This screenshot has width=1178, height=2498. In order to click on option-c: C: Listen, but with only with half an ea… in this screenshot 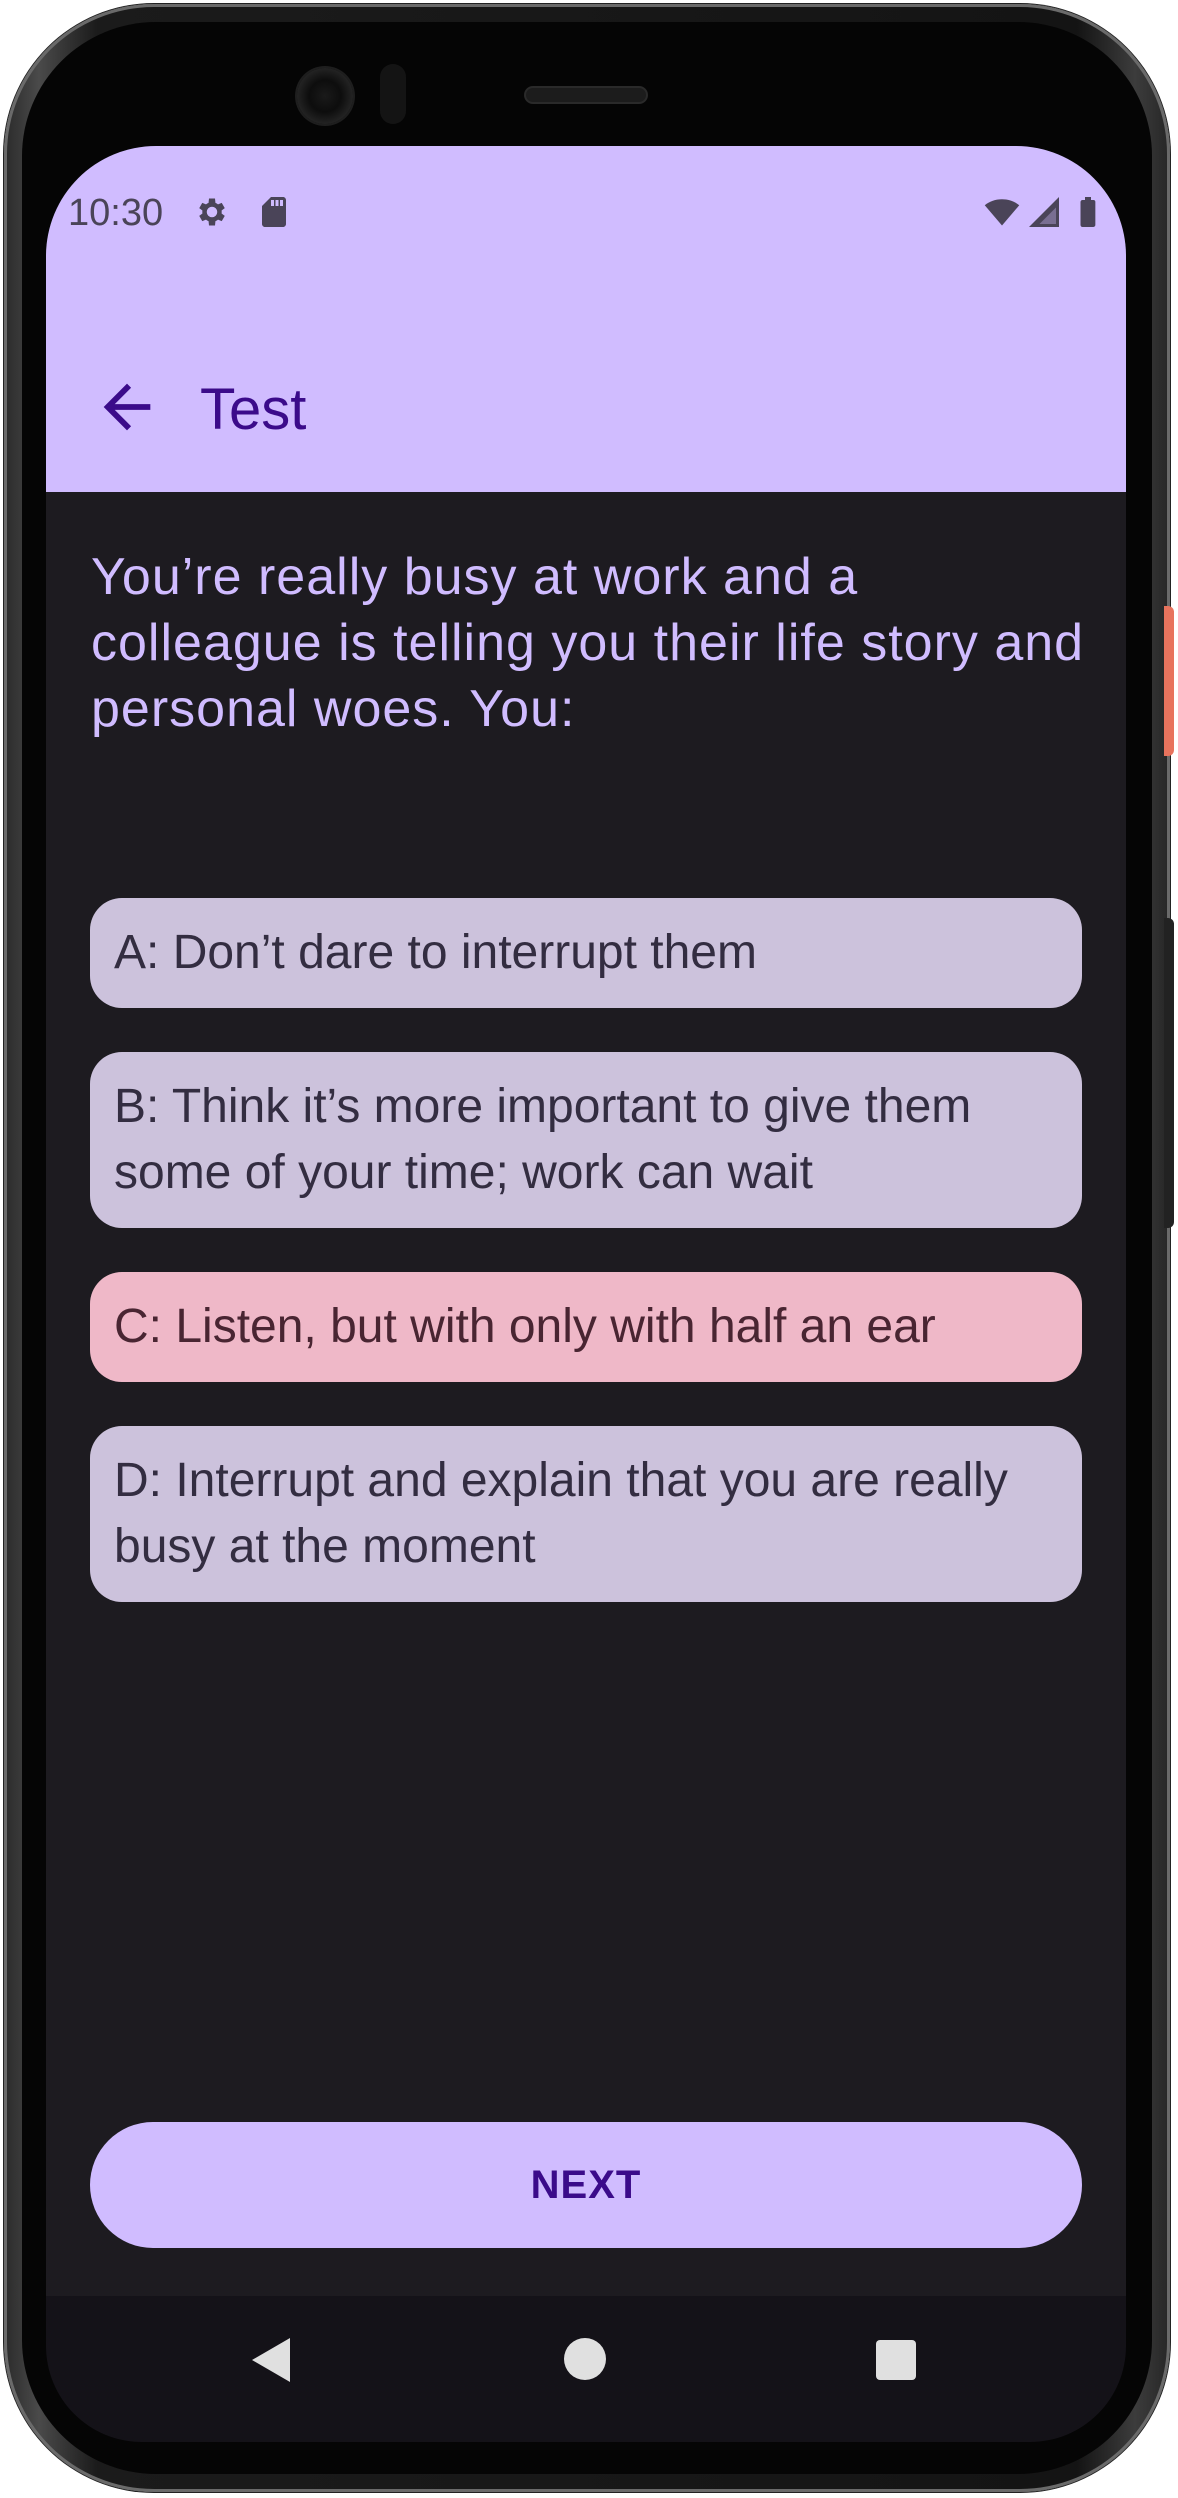, I will do `click(586, 1327)`.